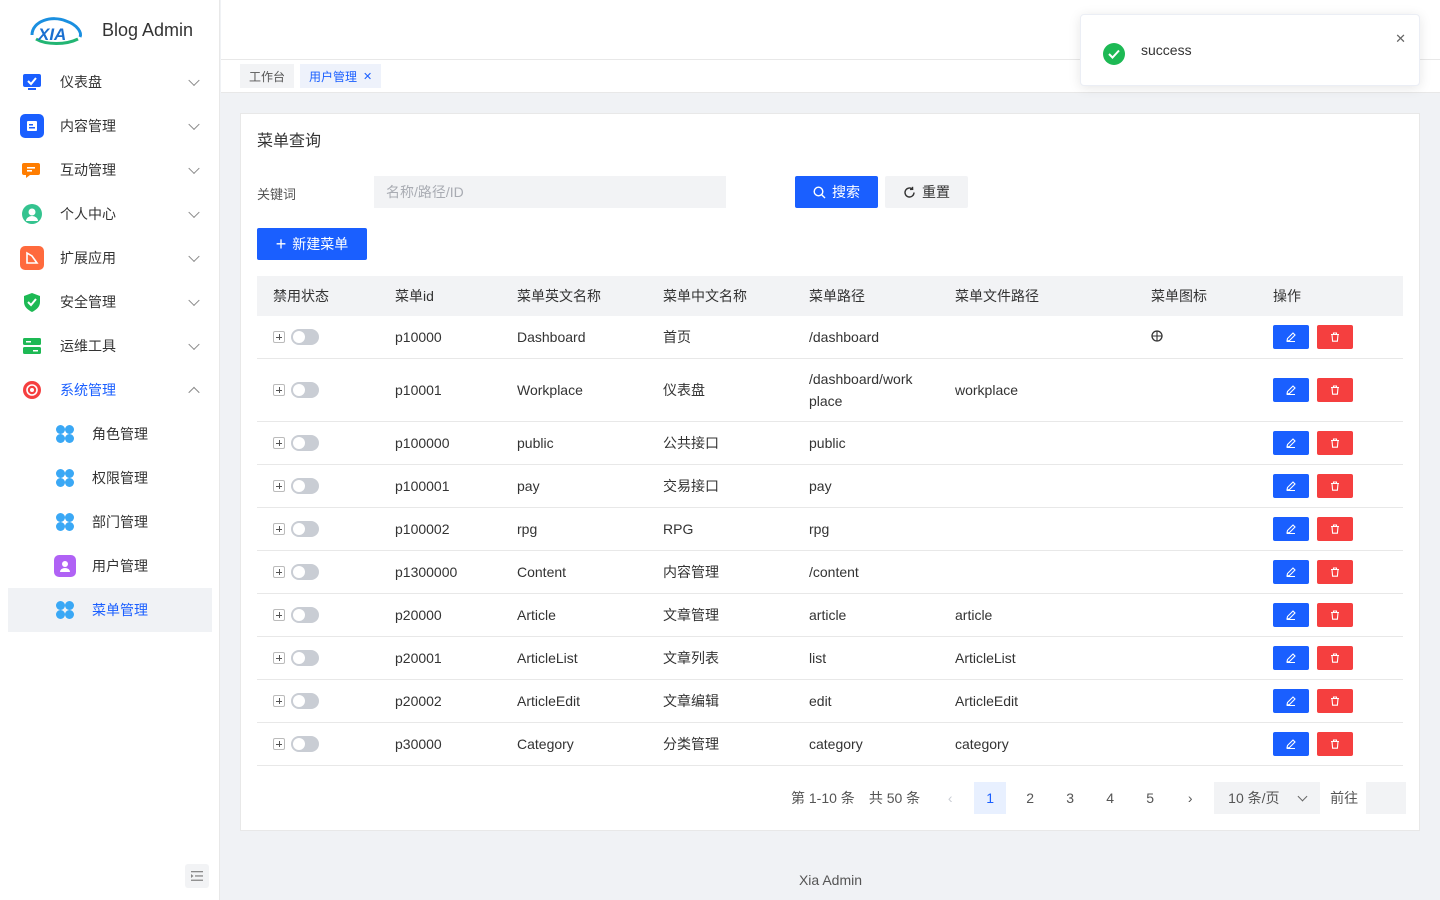 The image size is (1440, 900). Describe the element at coordinates (110, 478) in the screenshot. I see `sidebar-subitem-permissions: 权限管理` at that location.